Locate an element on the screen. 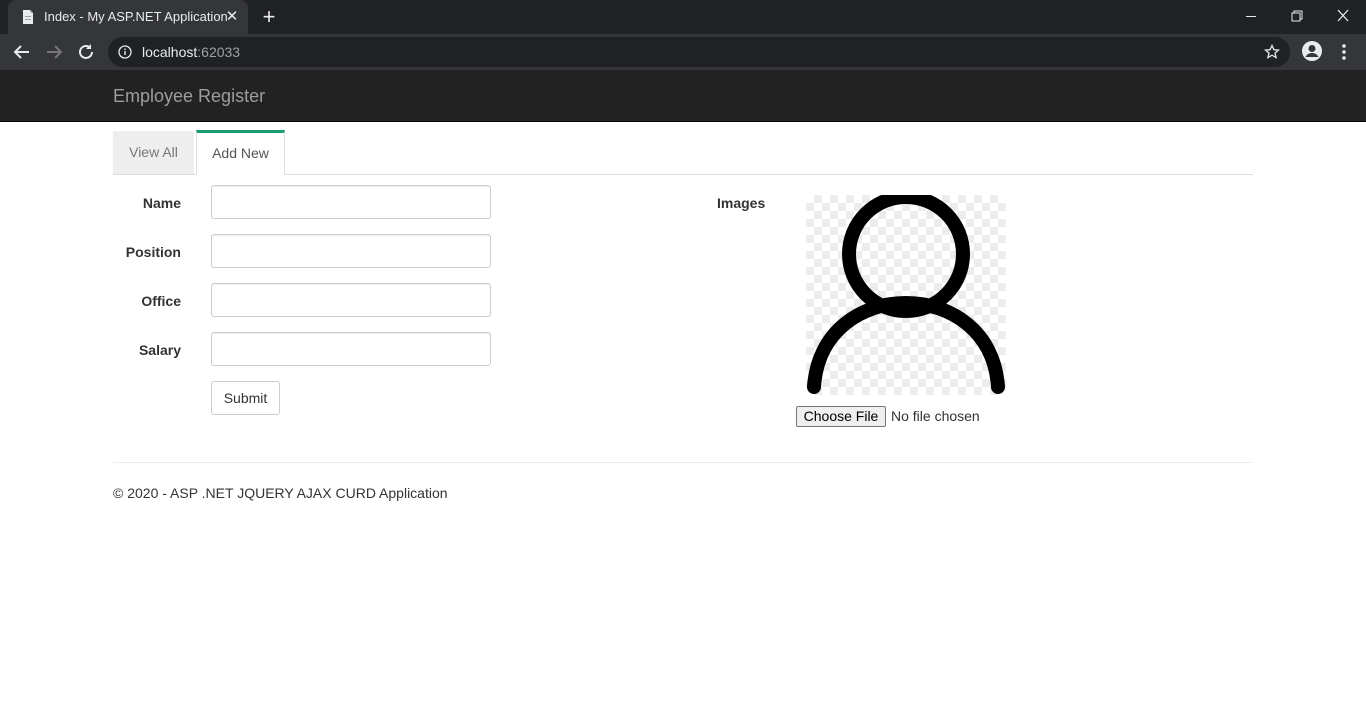 The width and height of the screenshot is (1366, 728). file-status-text: No file chosen is located at coordinates (935, 416).